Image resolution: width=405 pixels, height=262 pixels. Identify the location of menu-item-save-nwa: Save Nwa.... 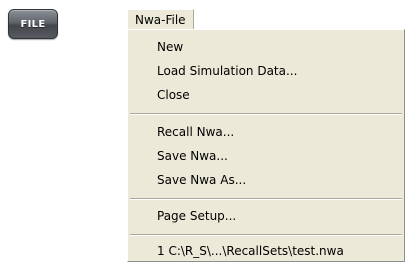
(266, 155).